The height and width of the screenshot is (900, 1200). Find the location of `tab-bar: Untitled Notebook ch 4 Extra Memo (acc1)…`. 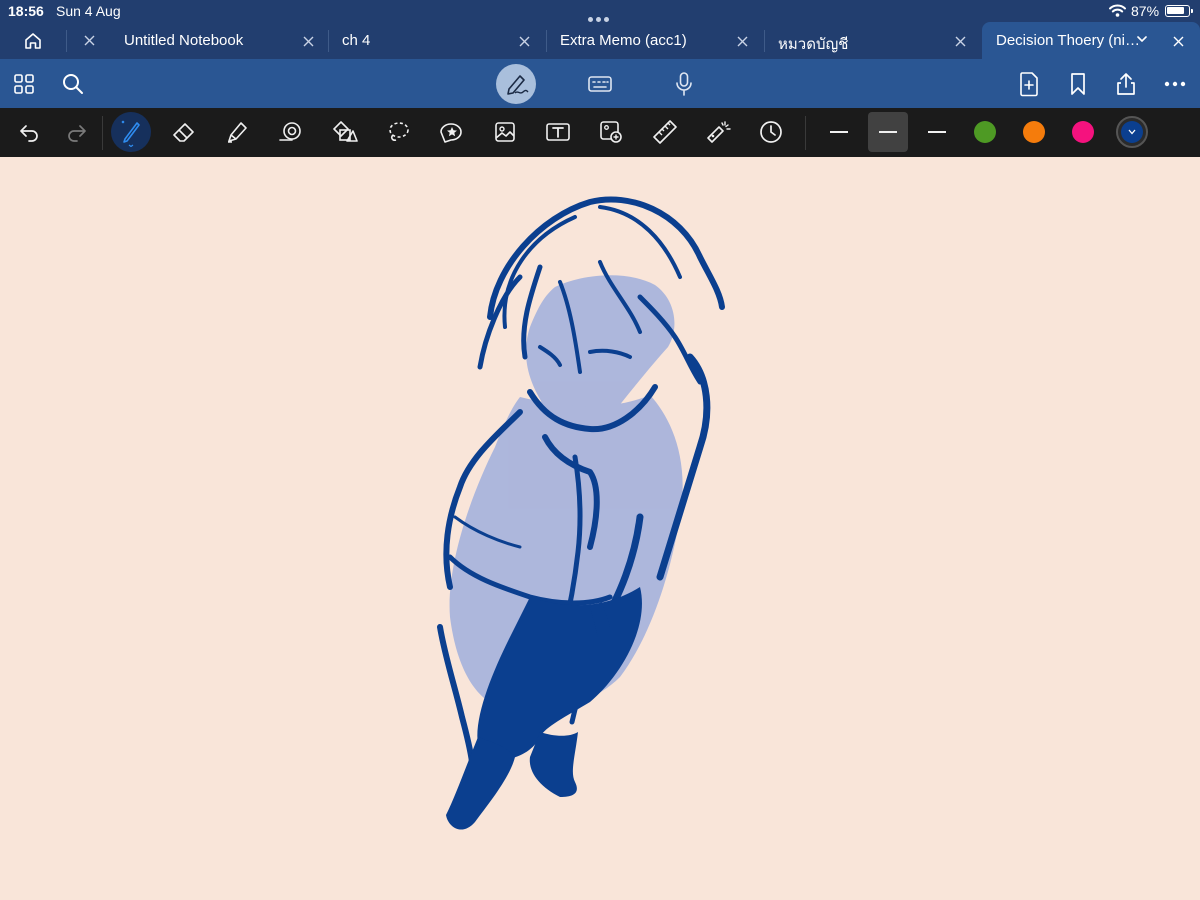

tab-bar: Untitled Notebook ch 4 Extra Memo (acc1)… is located at coordinates (600, 40).